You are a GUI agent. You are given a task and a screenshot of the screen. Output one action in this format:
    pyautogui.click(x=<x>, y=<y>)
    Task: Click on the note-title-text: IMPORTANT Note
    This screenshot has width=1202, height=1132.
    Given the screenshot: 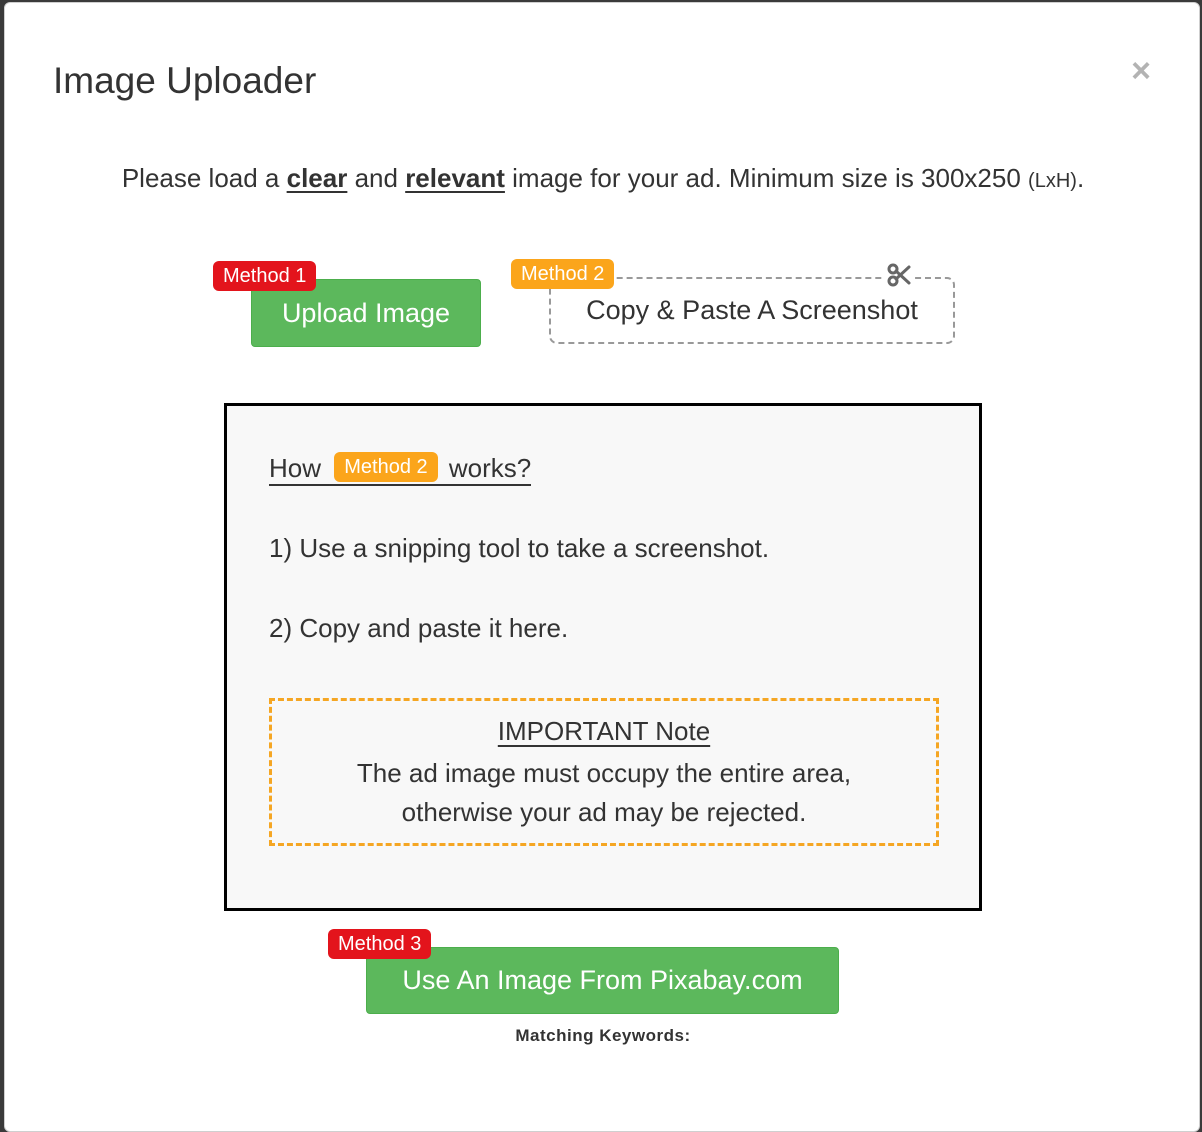 What is the action you would take?
    pyautogui.click(x=604, y=731)
    